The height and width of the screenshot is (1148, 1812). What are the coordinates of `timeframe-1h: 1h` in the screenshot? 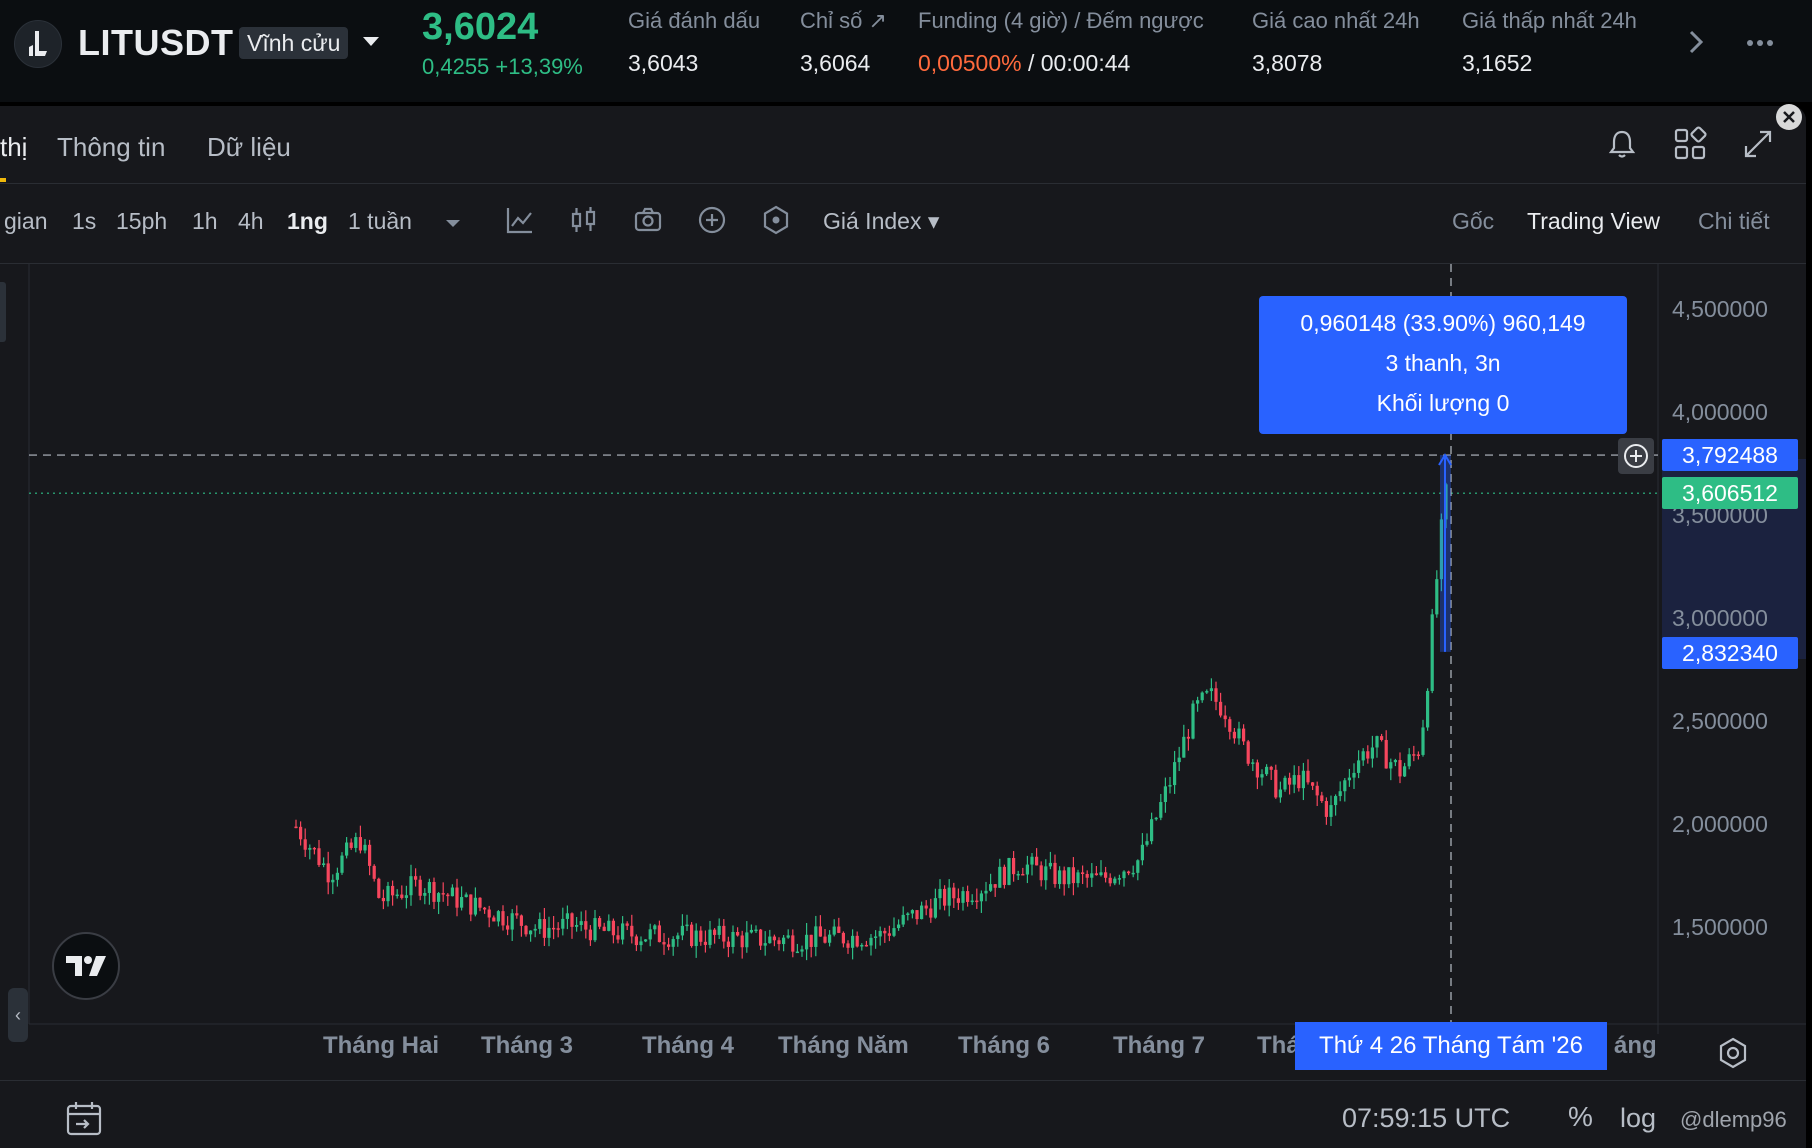 It's located at (205, 221).